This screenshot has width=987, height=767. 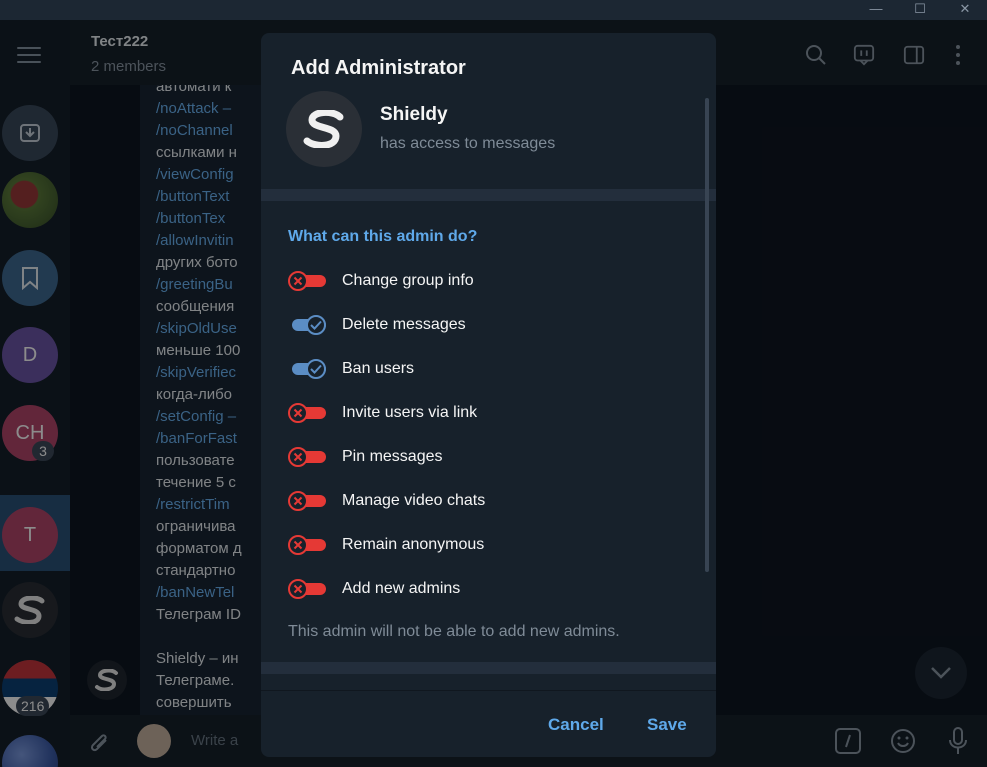 I want to click on permission-label: Manage video chats, so click(x=414, y=500).